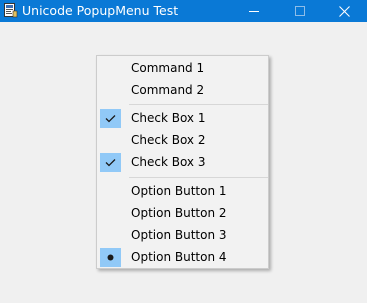  Describe the element at coordinates (100, 10) in the screenshot. I see `window-title: Unicode PopupMenu Test` at that location.